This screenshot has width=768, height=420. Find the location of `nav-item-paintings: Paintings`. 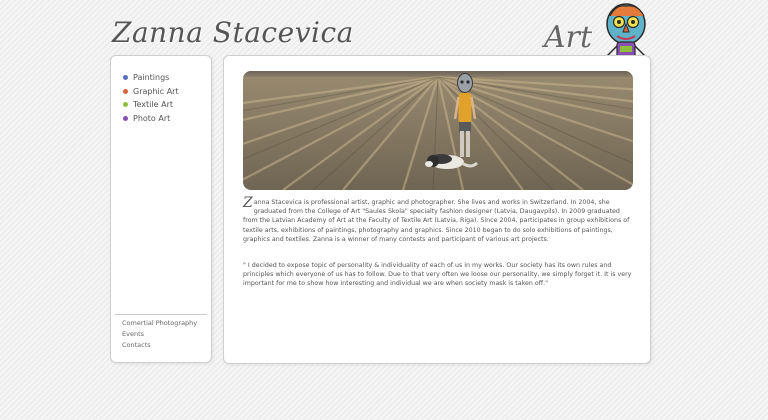

nav-item-paintings: Paintings is located at coordinates (151, 78).